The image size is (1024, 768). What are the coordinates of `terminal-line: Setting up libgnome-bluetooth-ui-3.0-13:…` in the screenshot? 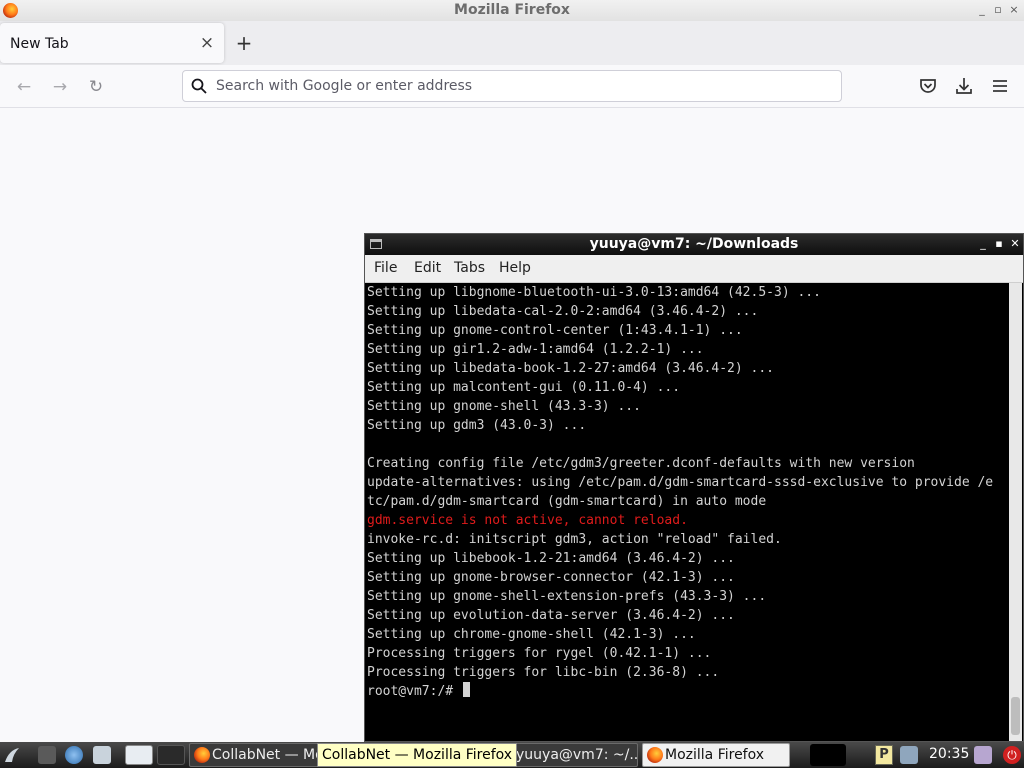 It's located at (594, 292).